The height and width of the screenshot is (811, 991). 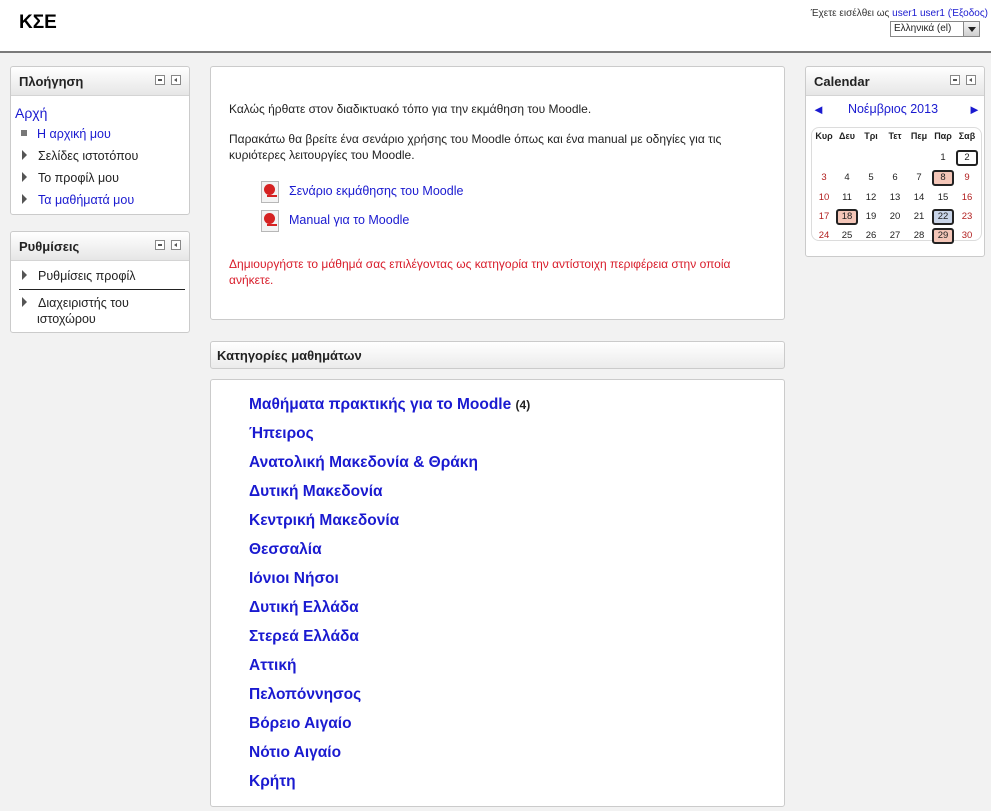 I want to click on nav-item-label: Σελίδες ιστοτόπου, so click(x=88, y=156).